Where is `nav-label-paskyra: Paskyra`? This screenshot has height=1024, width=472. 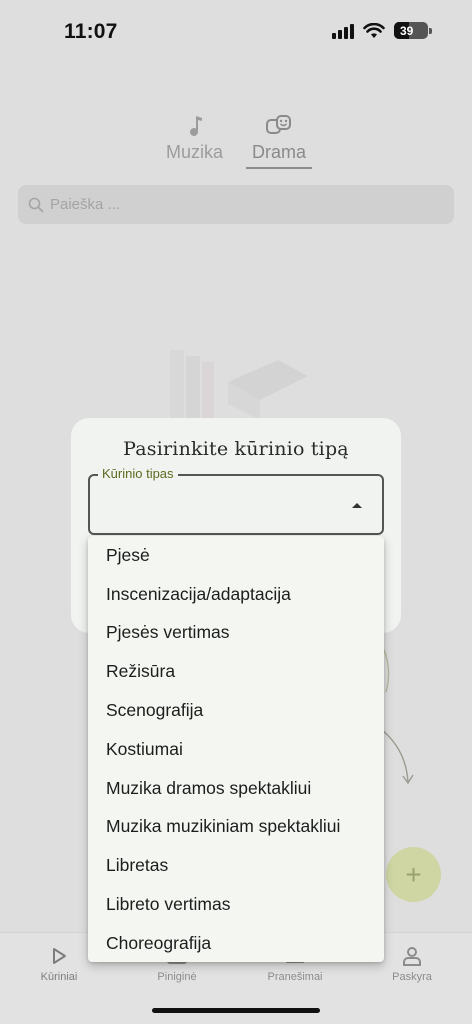
nav-label-paskyra: Paskyra is located at coordinates (412, 977).